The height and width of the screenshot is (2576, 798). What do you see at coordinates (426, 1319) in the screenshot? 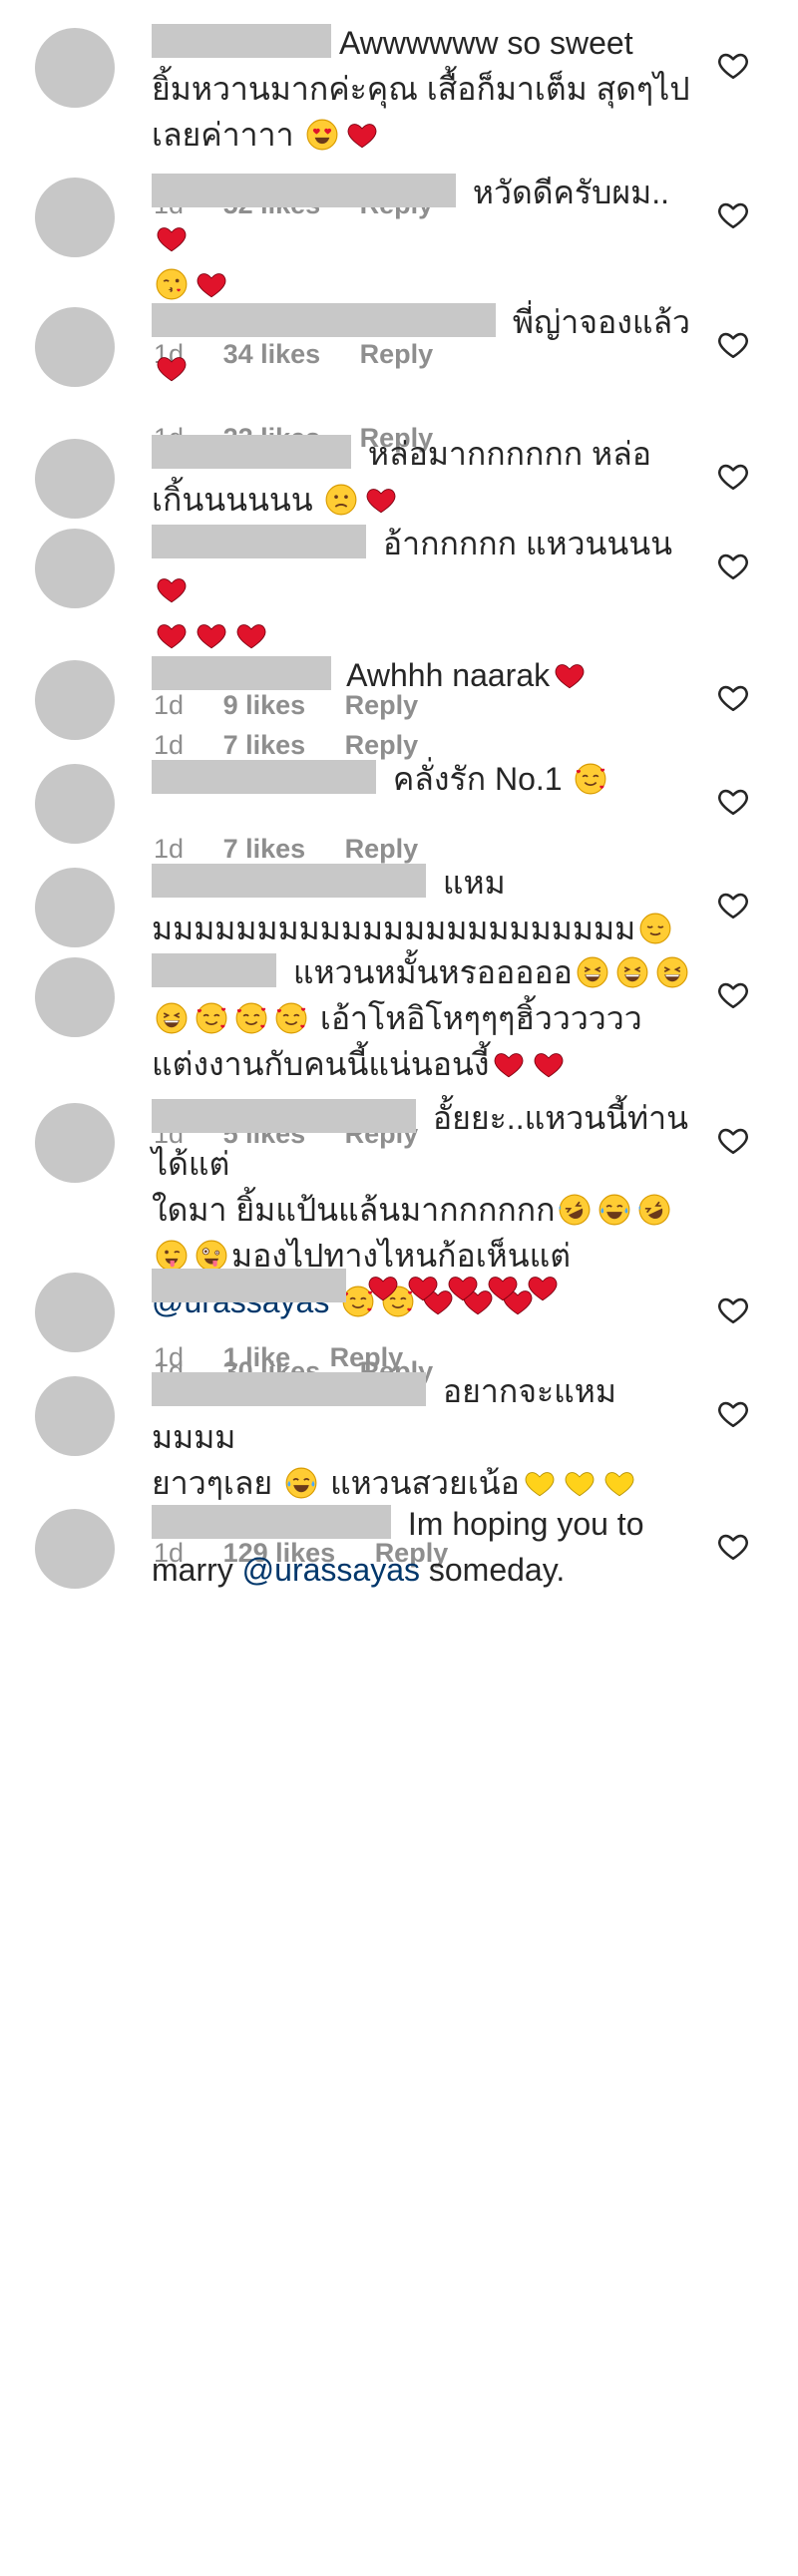
I see `comment-body: 1d 1 like Reply` at bounding box center [426, 1319].